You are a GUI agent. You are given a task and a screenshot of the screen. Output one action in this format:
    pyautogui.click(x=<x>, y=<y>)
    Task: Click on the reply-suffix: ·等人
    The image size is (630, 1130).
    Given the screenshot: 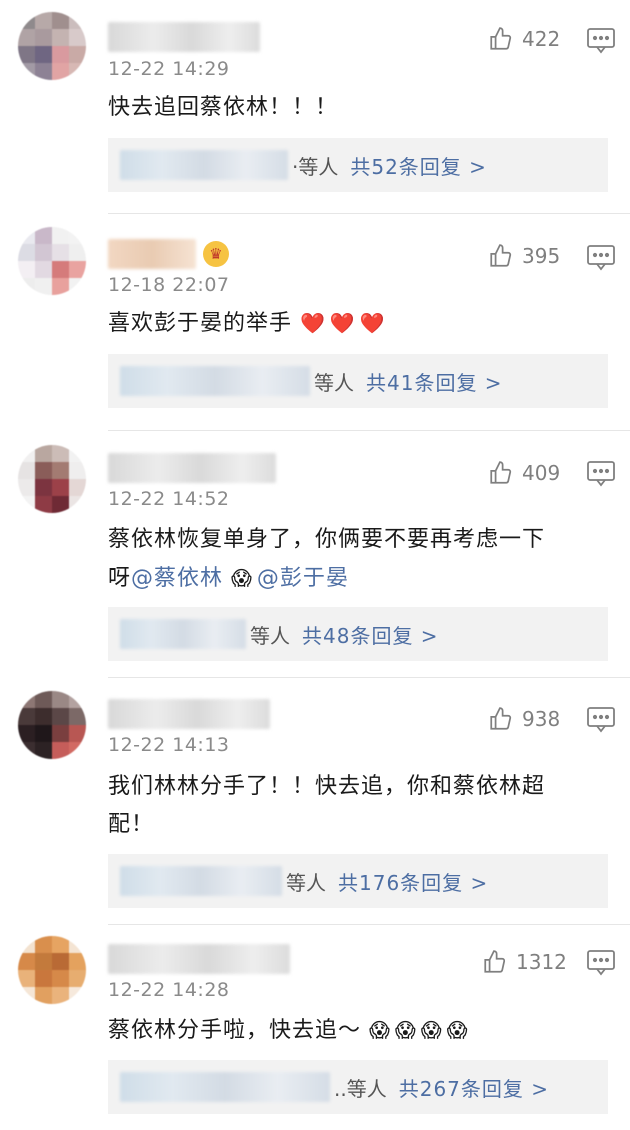 What is the action you would take?
    pyautogui.click(x=315, y=166)
    